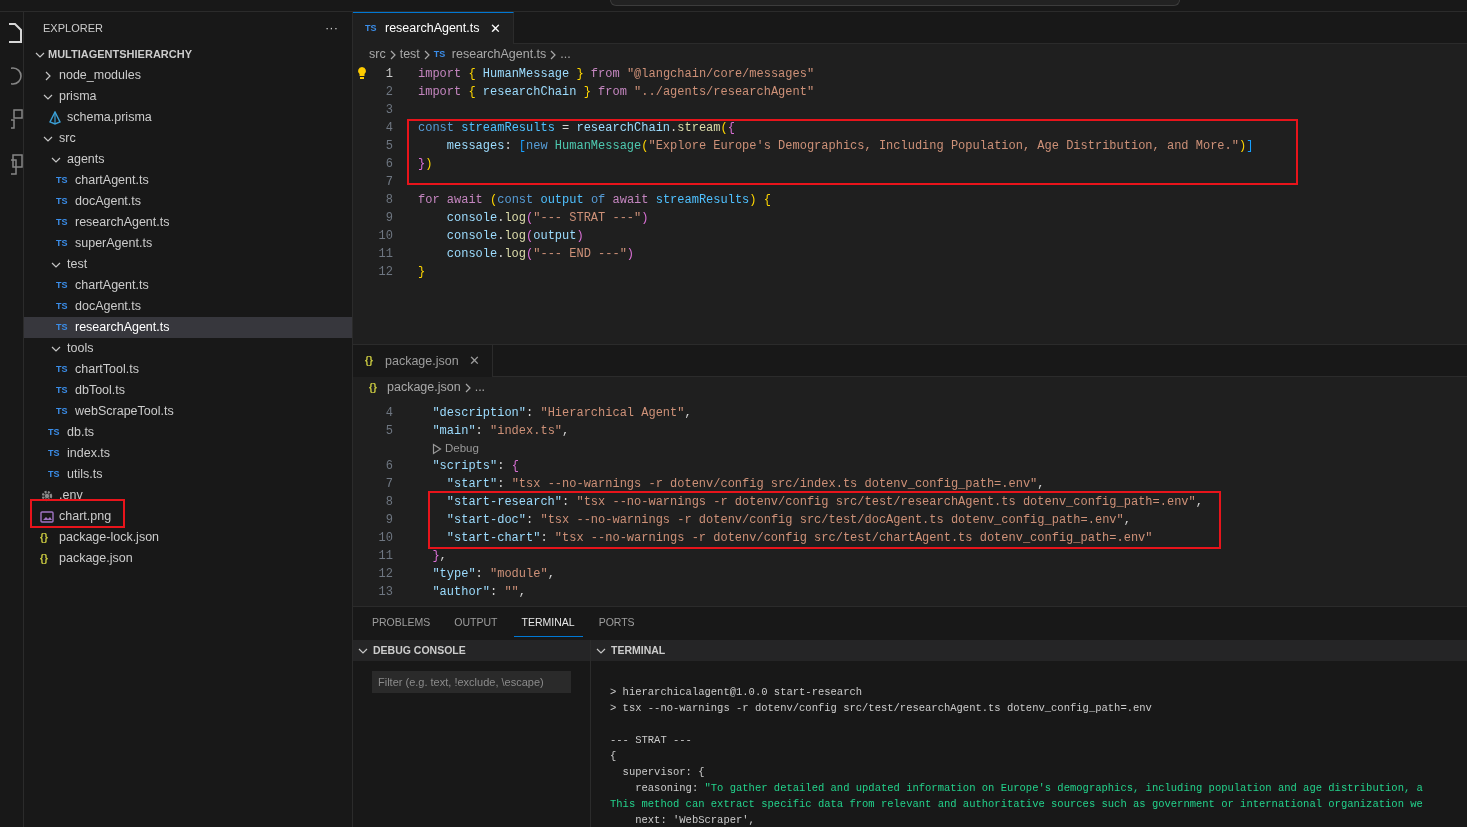  Describe the element at coordinates (849, 146) in the screenshot. I see `code-line: messages: [new HumanMessage("Explore Europe's Demographics, Including Population, Age Distribution, and More.")]` at that location.